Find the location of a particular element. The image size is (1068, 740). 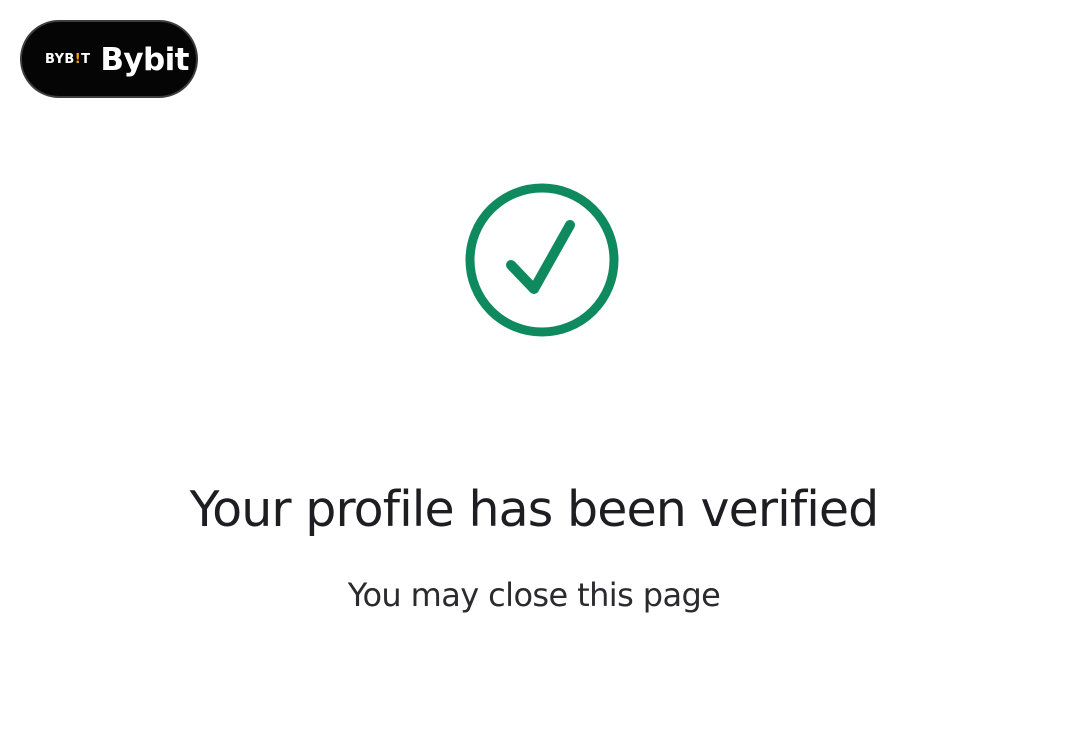

brand-mark-prefix: BYB is located at coordinates (60, 59).